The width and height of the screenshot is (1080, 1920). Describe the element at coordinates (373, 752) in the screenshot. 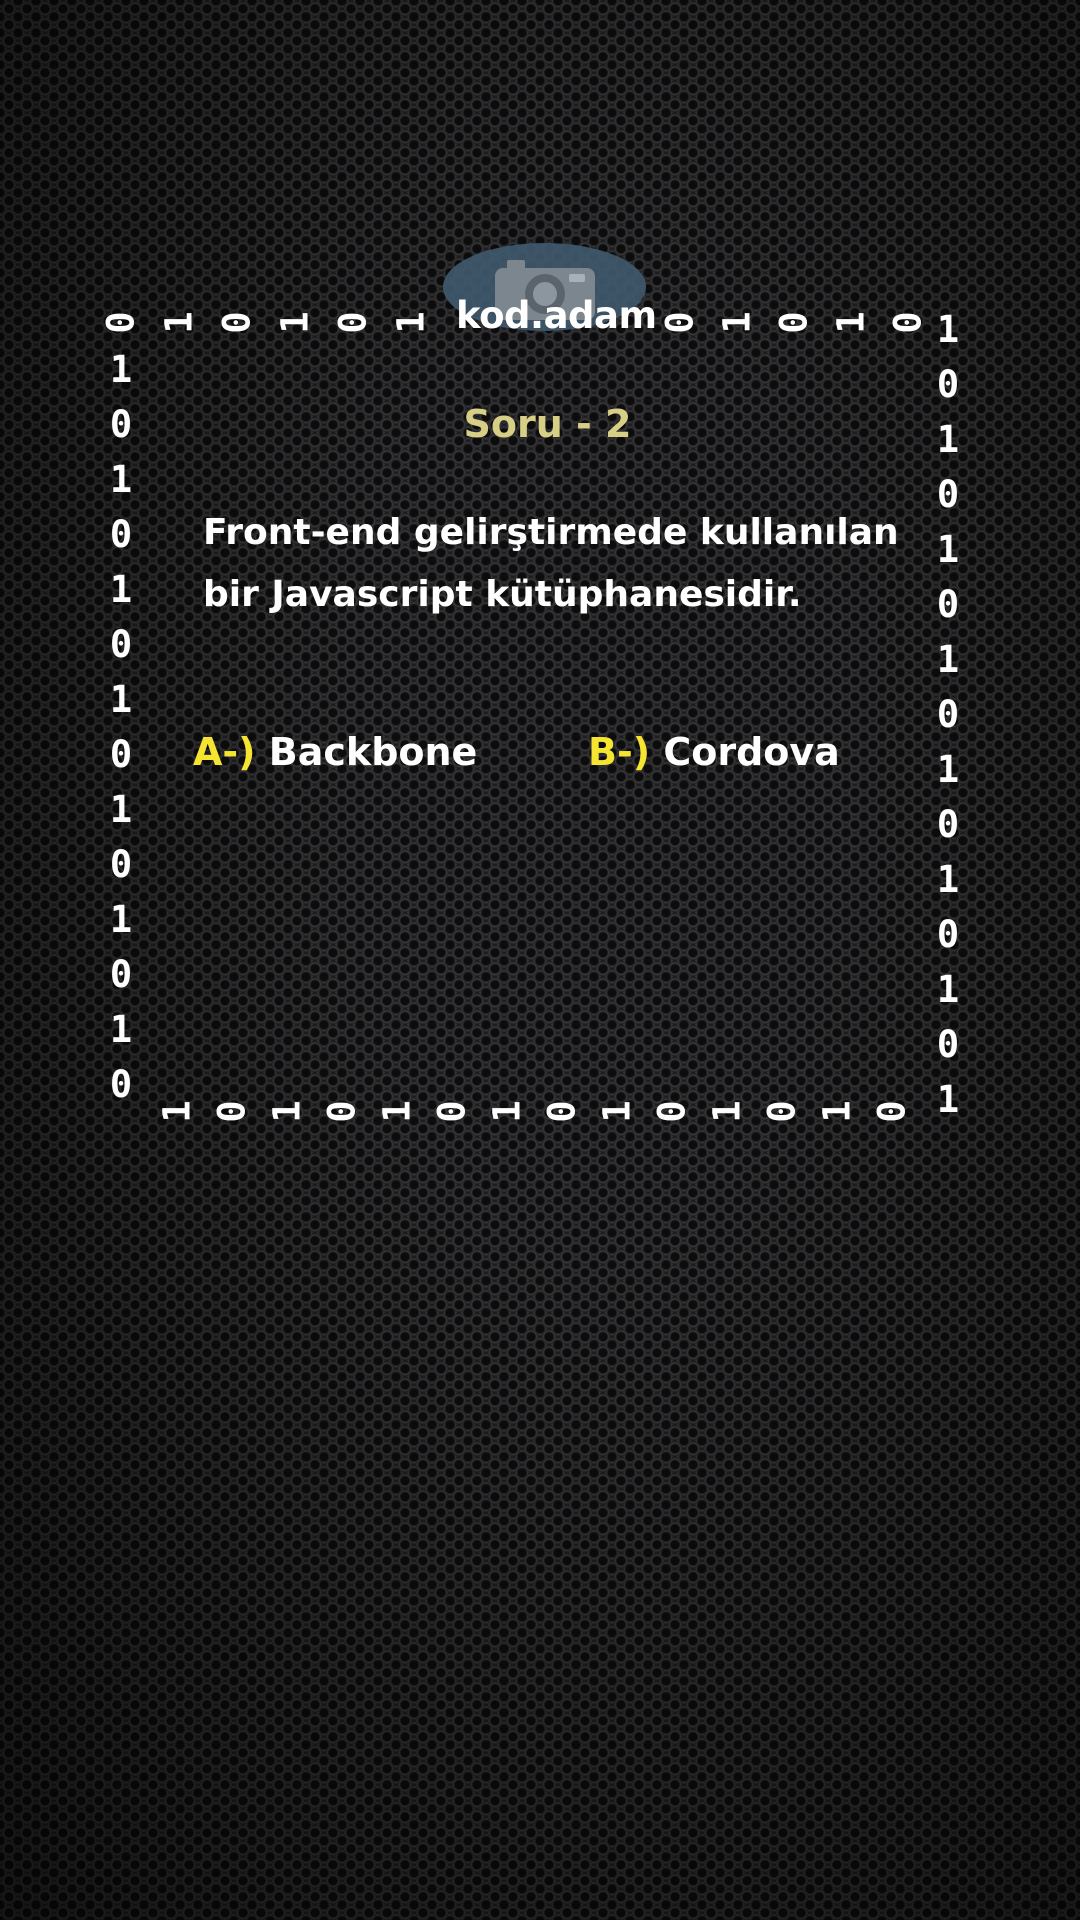

I see `option-a-label: Backbone` at that location.